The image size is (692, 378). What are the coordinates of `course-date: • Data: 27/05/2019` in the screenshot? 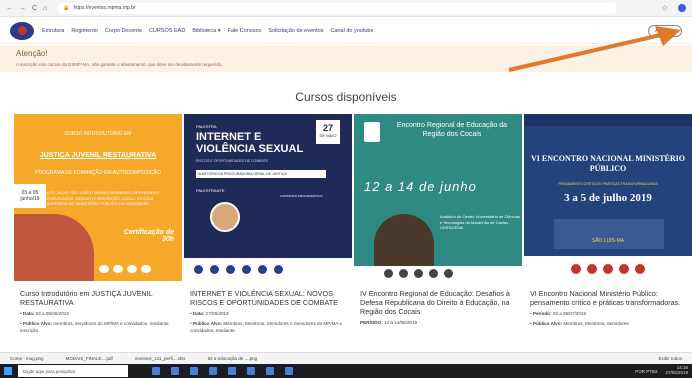 It's located at (209, 313).